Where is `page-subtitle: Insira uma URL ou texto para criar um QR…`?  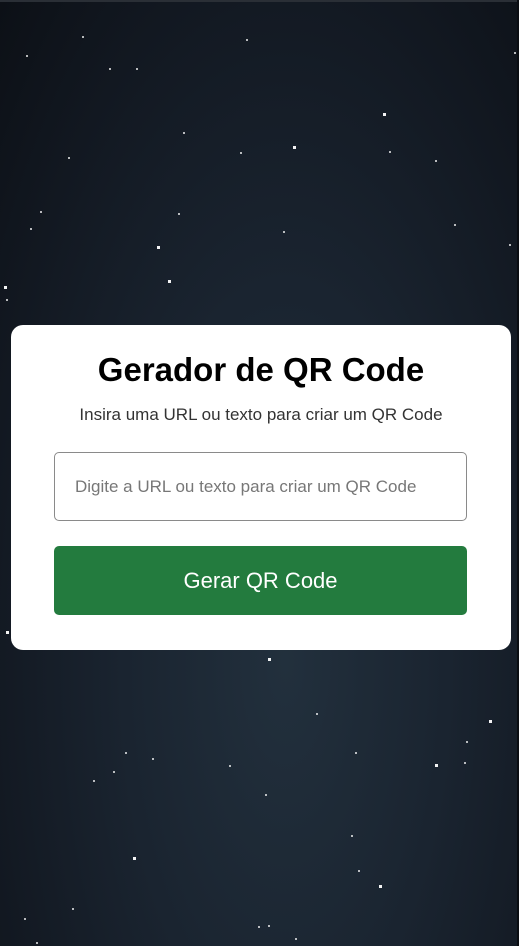 page-subtitle: Insira uma URL ou texto para criar um QR… is located at coordinates (261, 414).